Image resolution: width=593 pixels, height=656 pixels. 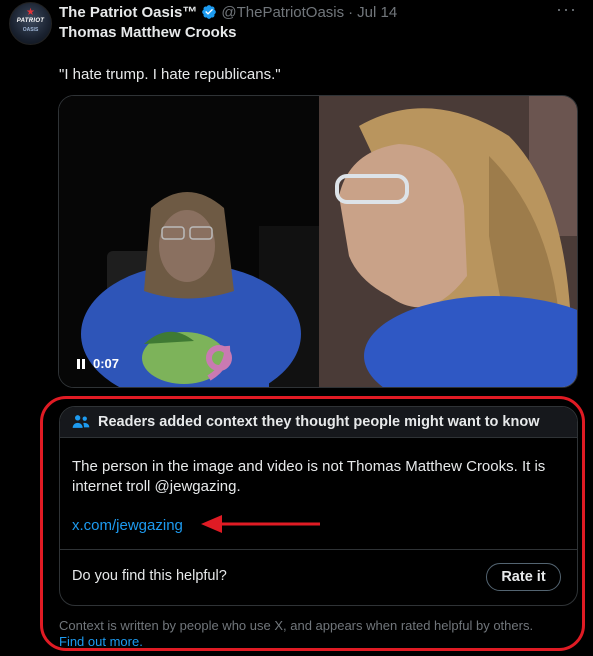 What do you see at coordinates (566, 11) in the screenshot?
I see `more-icon: ···` at bounding box center [566, 11].